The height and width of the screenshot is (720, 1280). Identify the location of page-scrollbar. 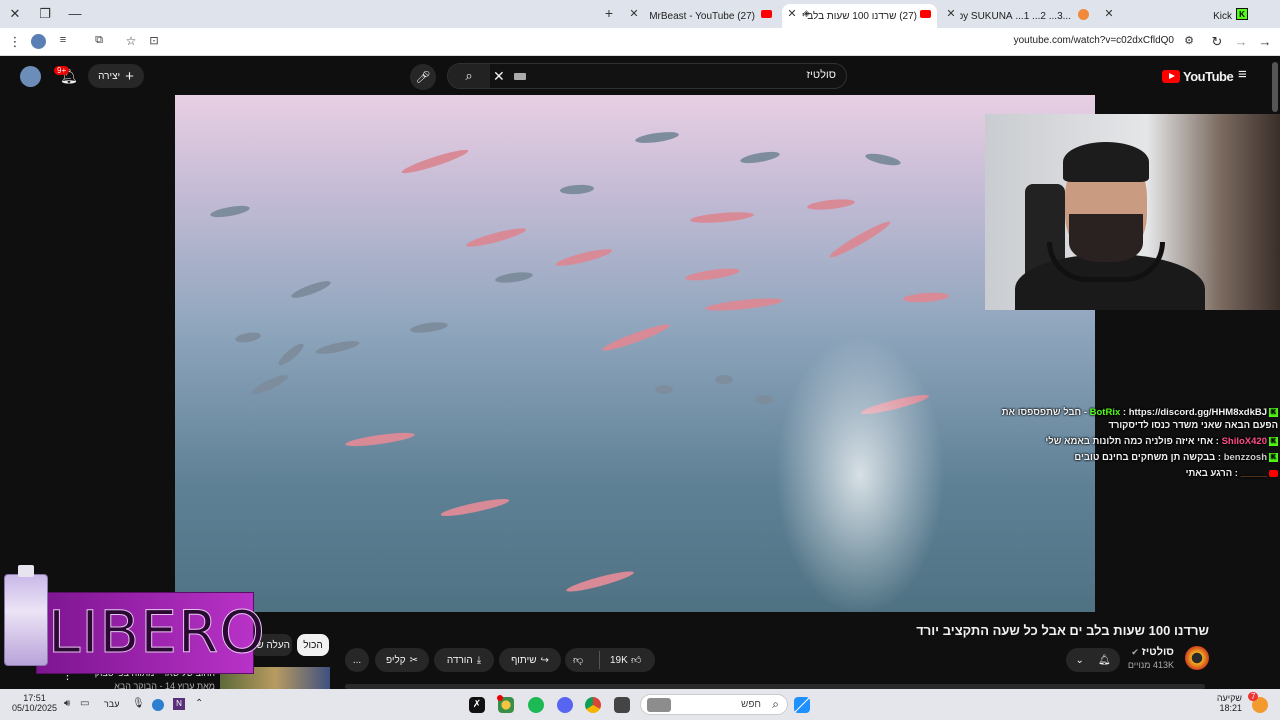
(1275, 87).